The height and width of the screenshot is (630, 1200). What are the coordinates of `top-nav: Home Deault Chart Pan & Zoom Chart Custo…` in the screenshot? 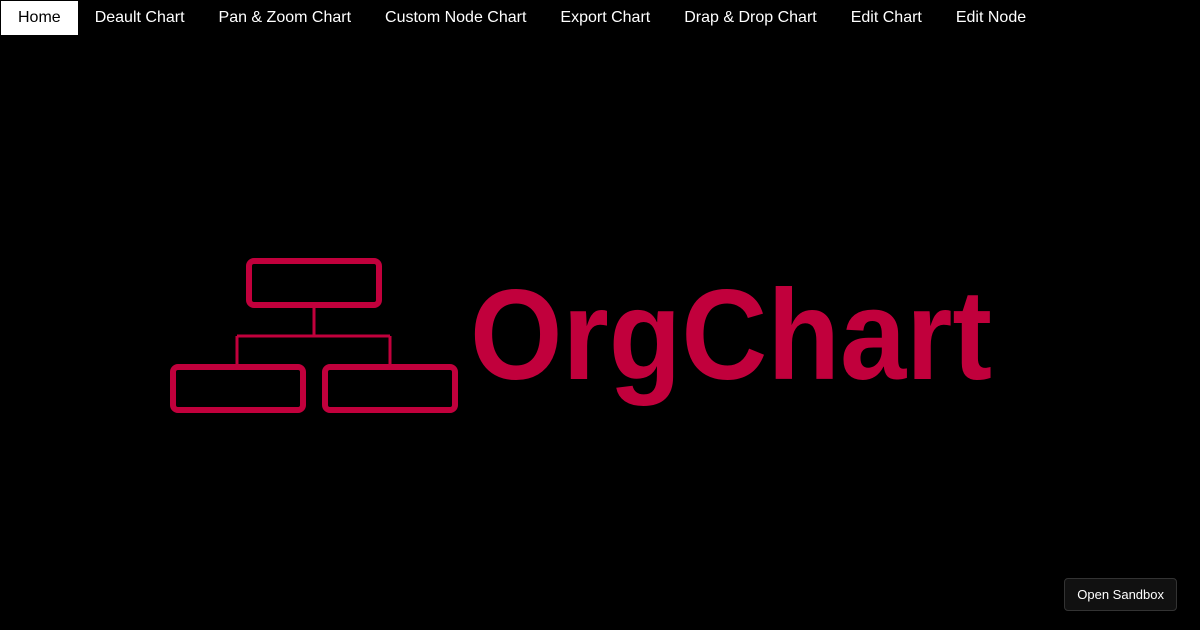 It's located at (521, 18).